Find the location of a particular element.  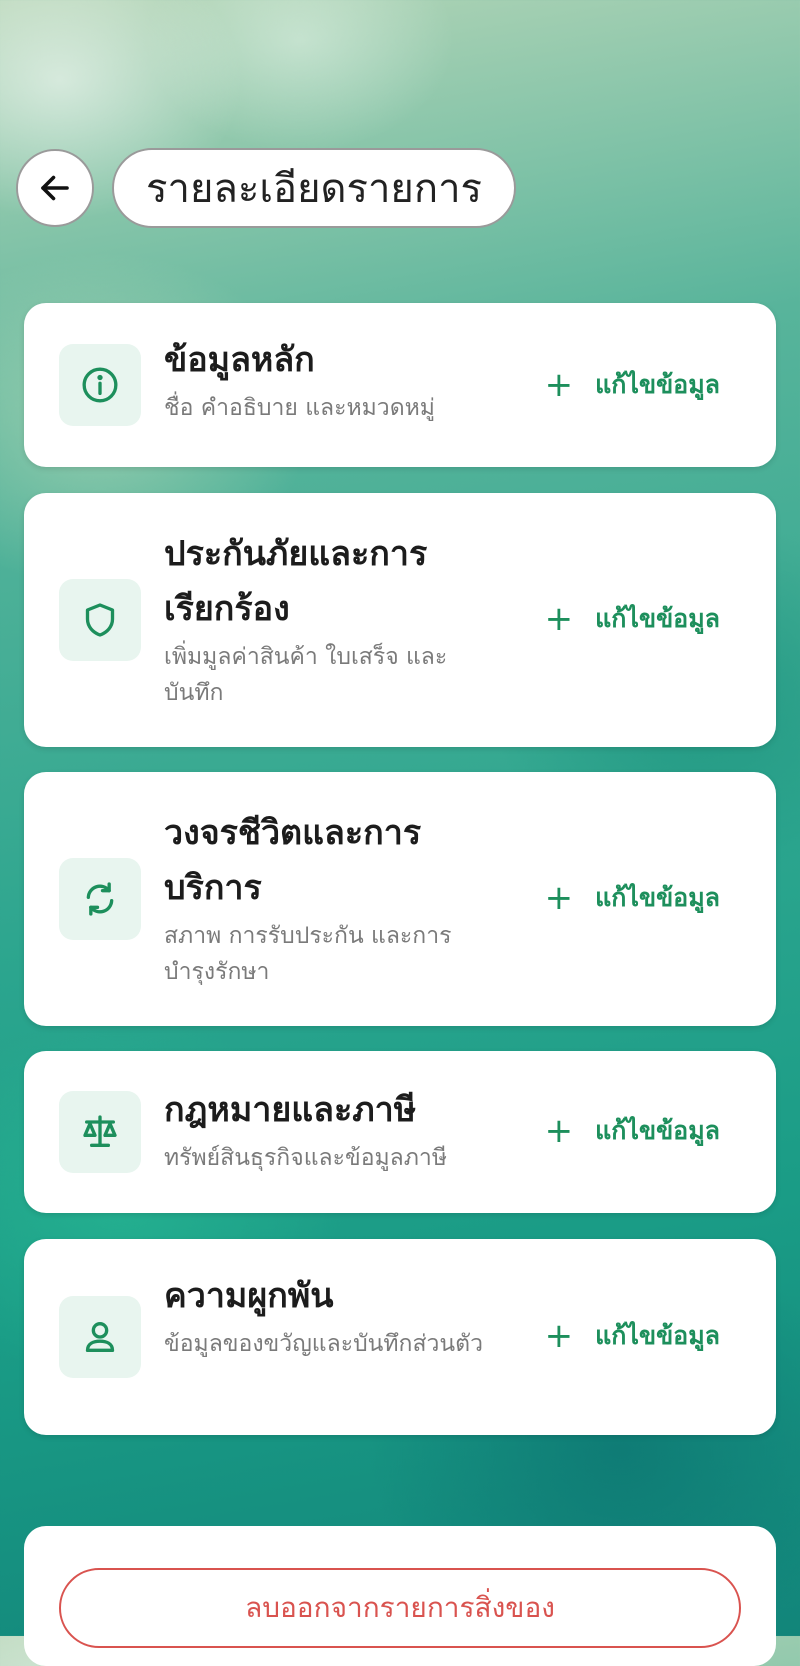

edit-button-relationship: + แก้ไขข้อมูล is located at coordinates (632, 1336).